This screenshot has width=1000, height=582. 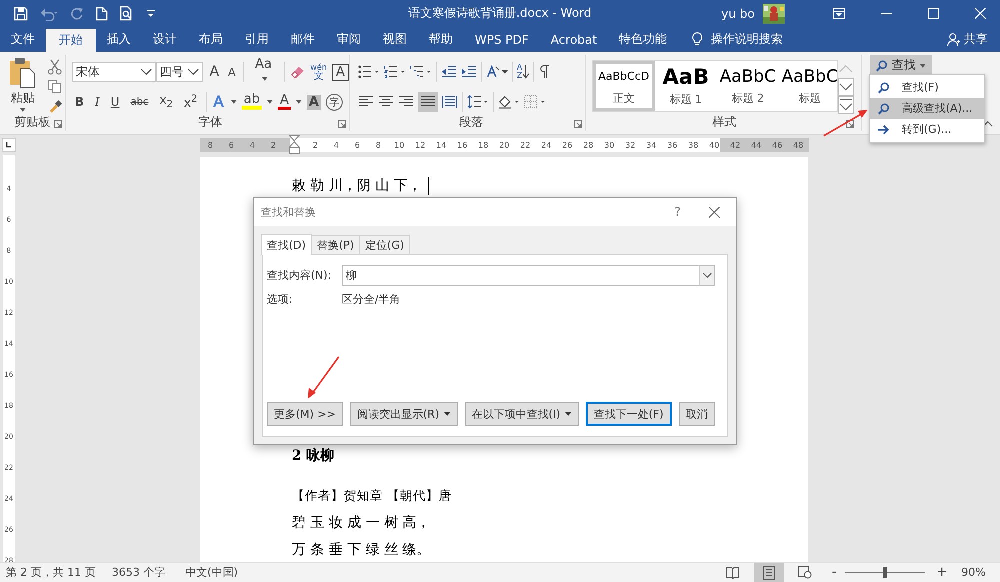 I want to click on align-center-icon, so click(x=386, y=102).